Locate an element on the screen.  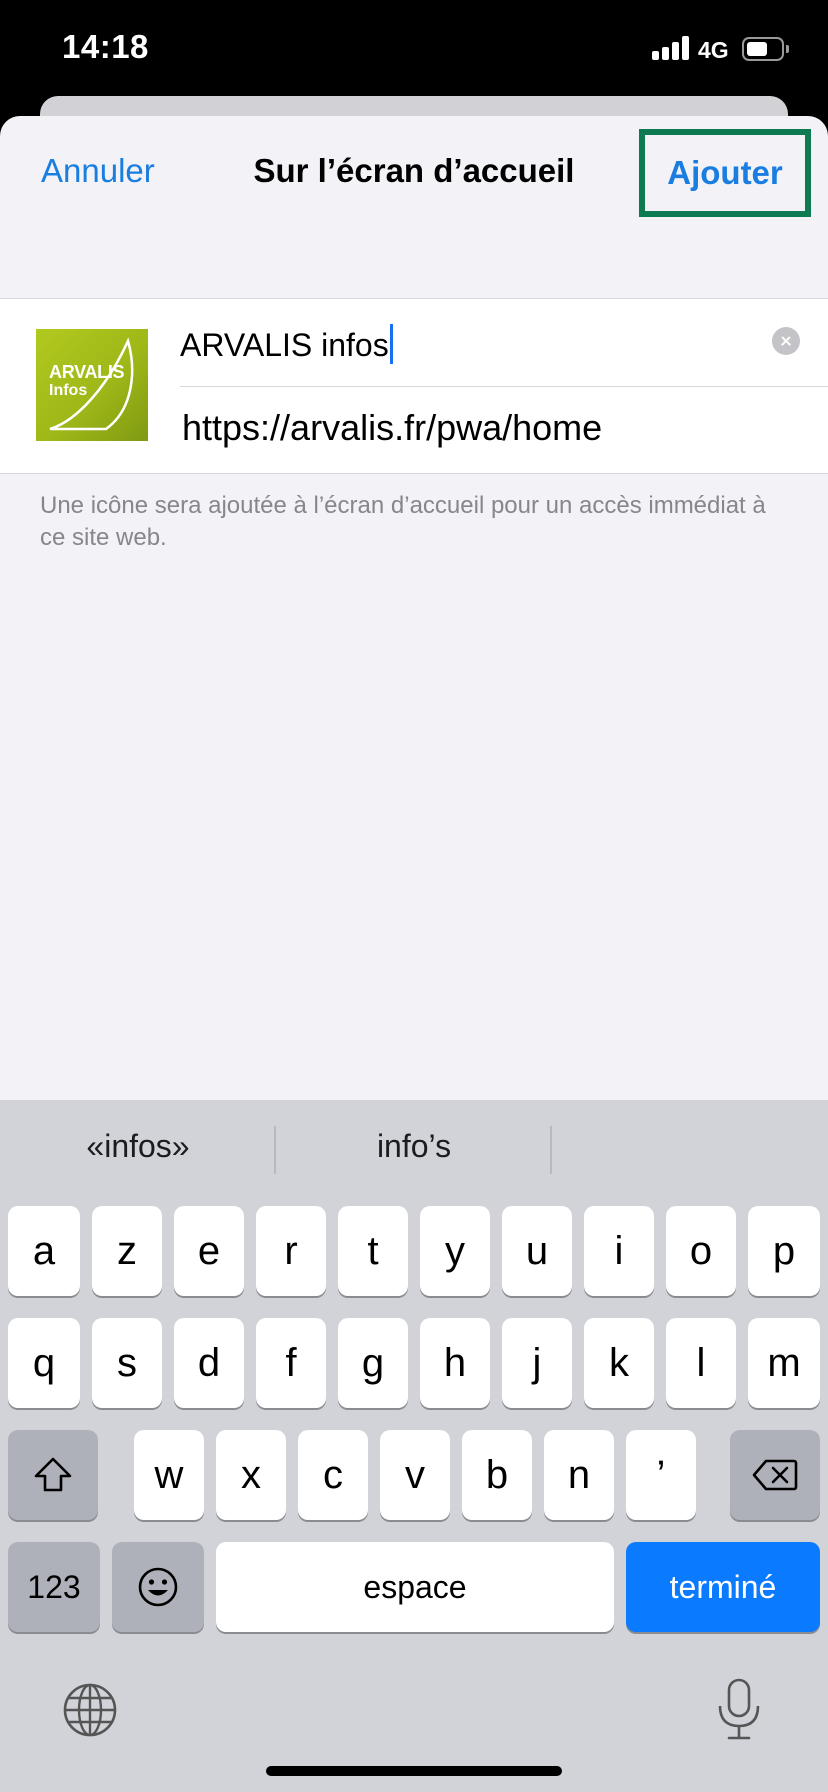
status-time: 14:18 is located at coordinates (105, 46).